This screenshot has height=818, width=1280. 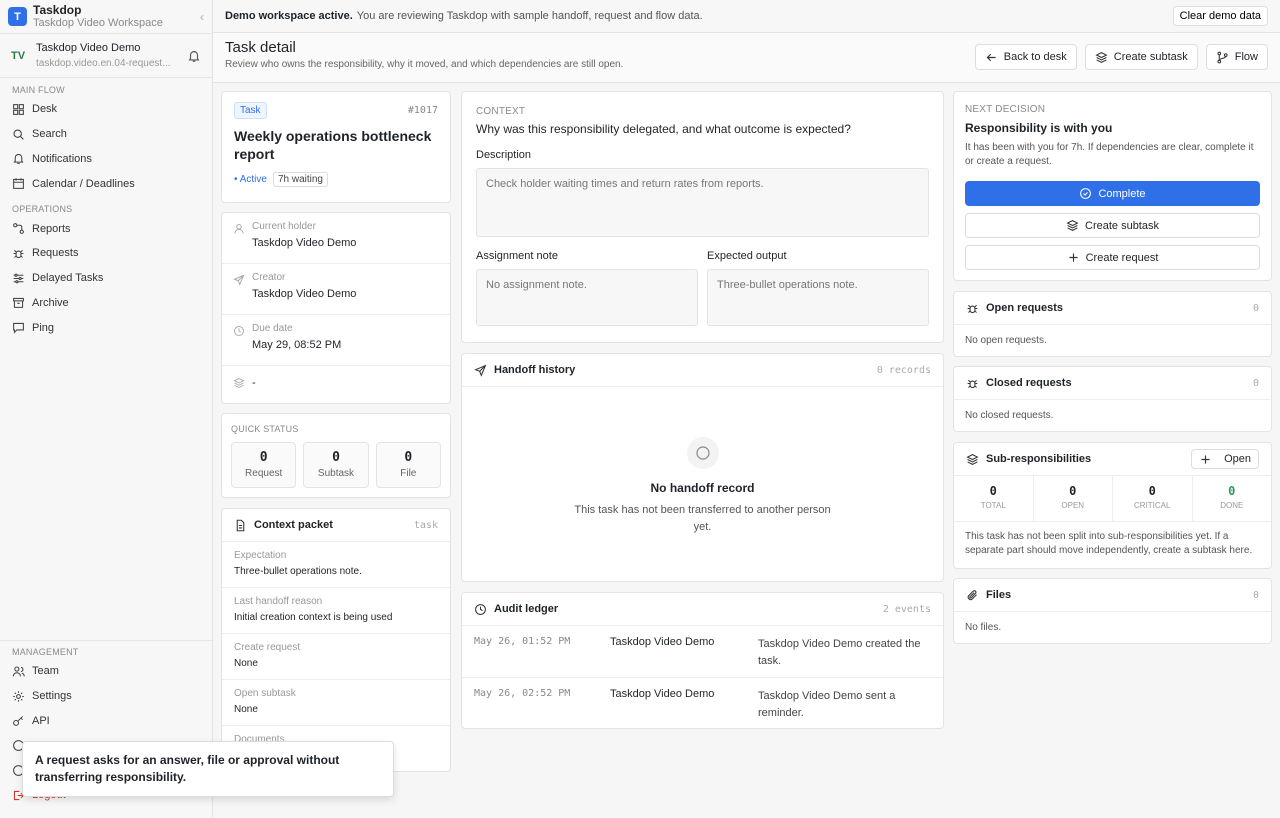 I want to click on sidebar-item-desk: Desk, so click(x=106, y=109).